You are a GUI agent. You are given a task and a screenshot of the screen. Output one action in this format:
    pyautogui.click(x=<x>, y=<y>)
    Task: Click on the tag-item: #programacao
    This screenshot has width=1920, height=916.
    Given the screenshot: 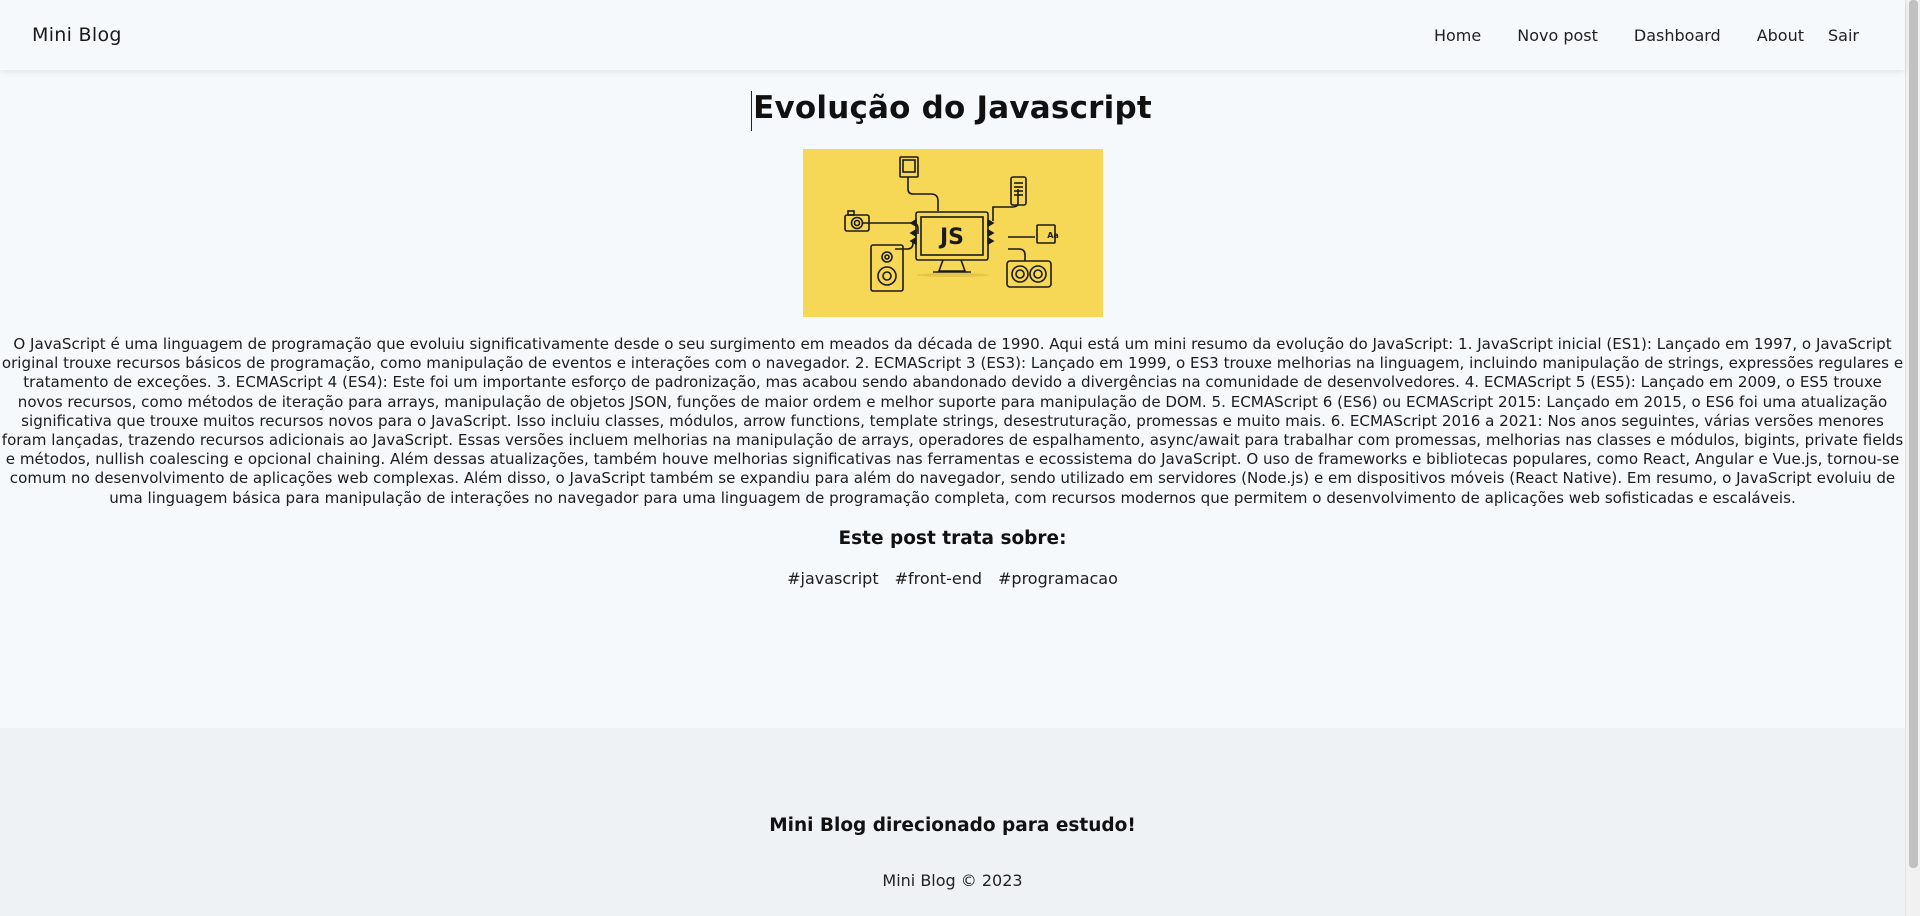 What is the action you would take?
    pyautogui.click(x=1058, y=578)
    